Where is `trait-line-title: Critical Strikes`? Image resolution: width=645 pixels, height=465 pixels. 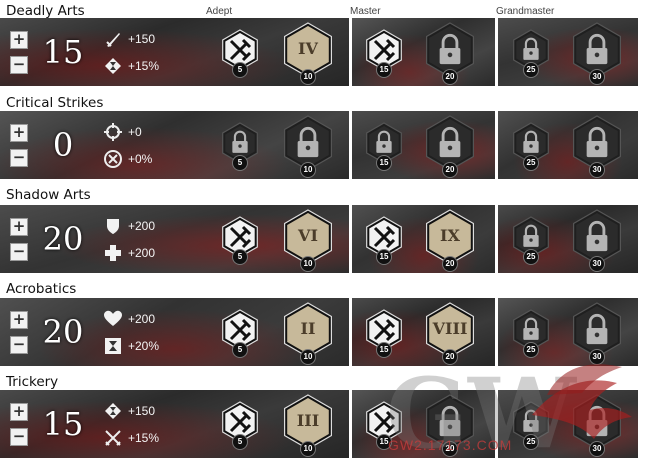 trait-line-title: Critical Strikes is located at coordinates (55, 103).